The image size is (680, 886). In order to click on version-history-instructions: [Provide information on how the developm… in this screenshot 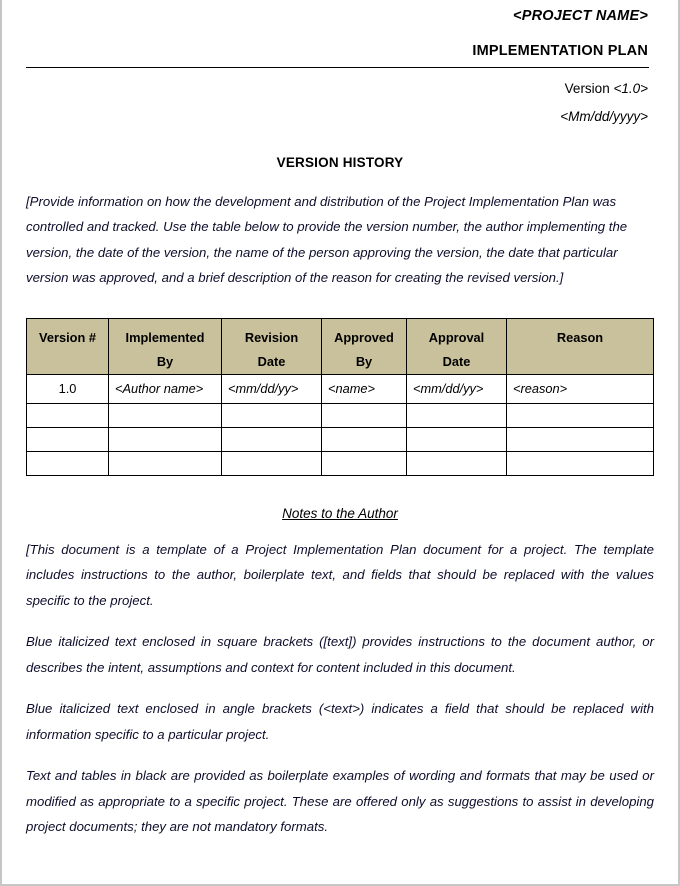, I will do `click(327, 240)`.